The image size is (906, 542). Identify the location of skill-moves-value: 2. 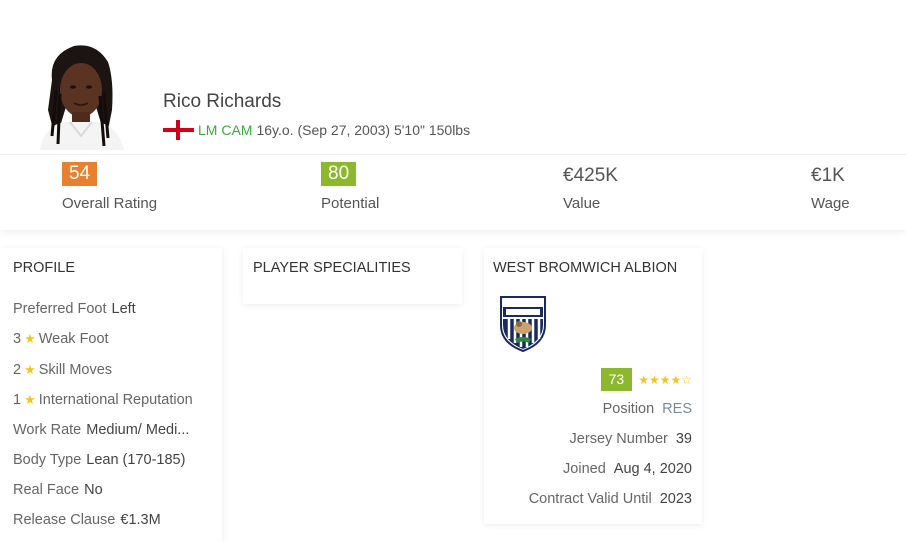
(17, 370).